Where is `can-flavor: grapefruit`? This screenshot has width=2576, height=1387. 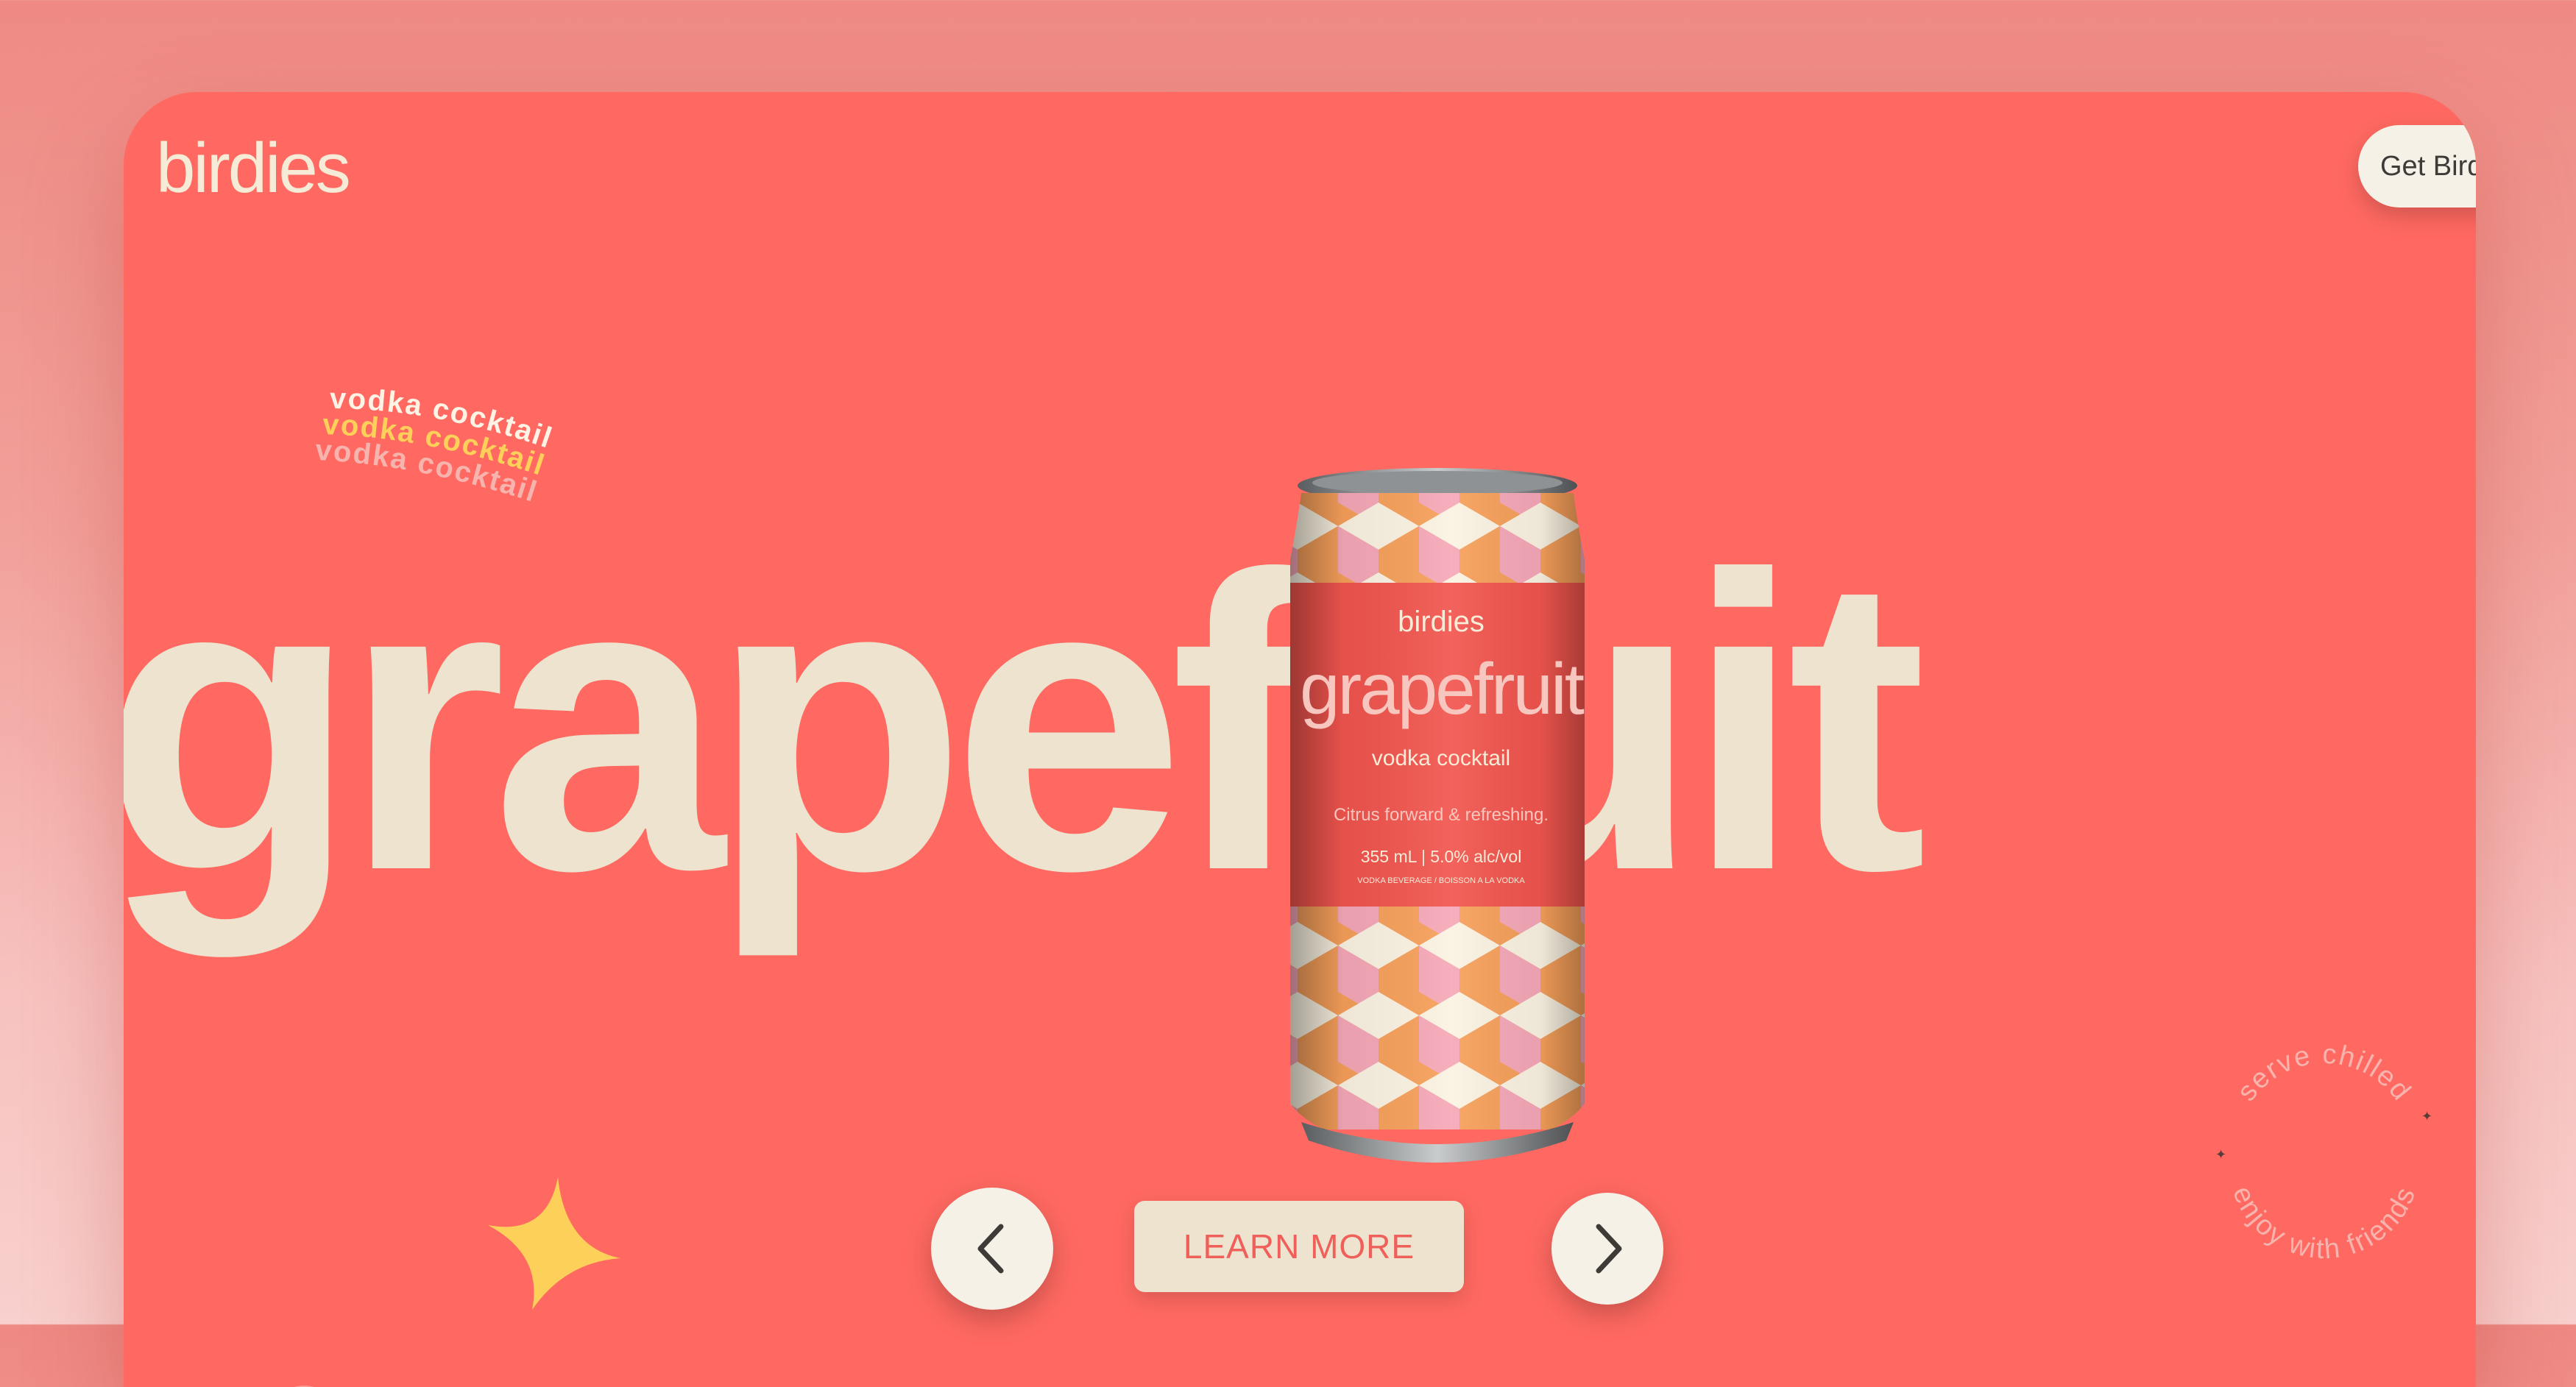 can-flavor: grapefruit is located at coordinates (1442, 689).